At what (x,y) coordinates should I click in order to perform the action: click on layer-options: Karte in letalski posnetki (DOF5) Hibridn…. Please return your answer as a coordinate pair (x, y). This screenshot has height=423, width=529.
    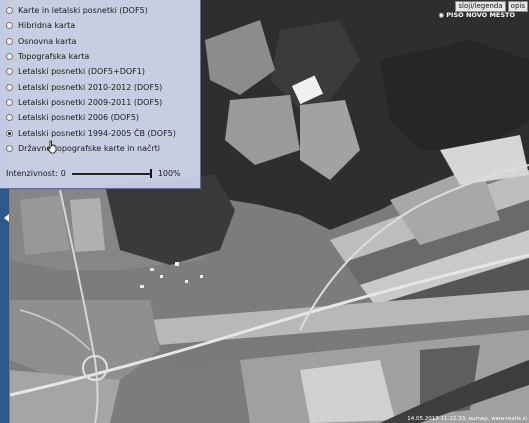
    Looking at the image, I should click on (100, 79).